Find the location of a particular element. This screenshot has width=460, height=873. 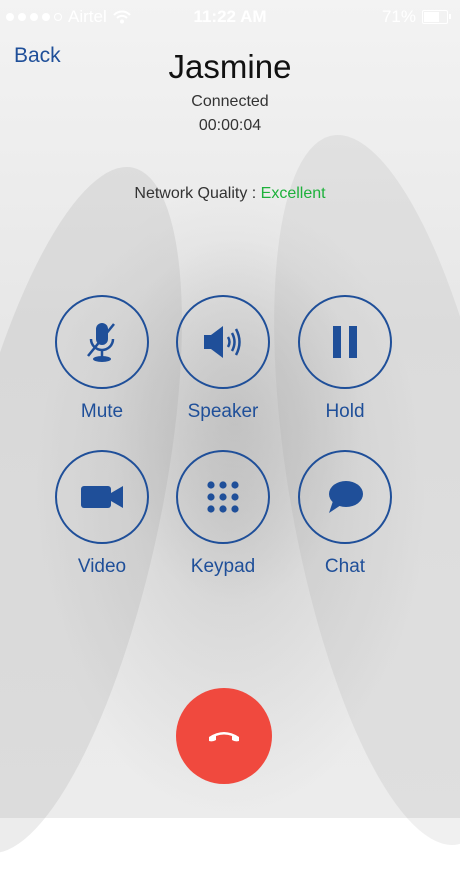

video-label: Video is located at coordinates (102, 566).